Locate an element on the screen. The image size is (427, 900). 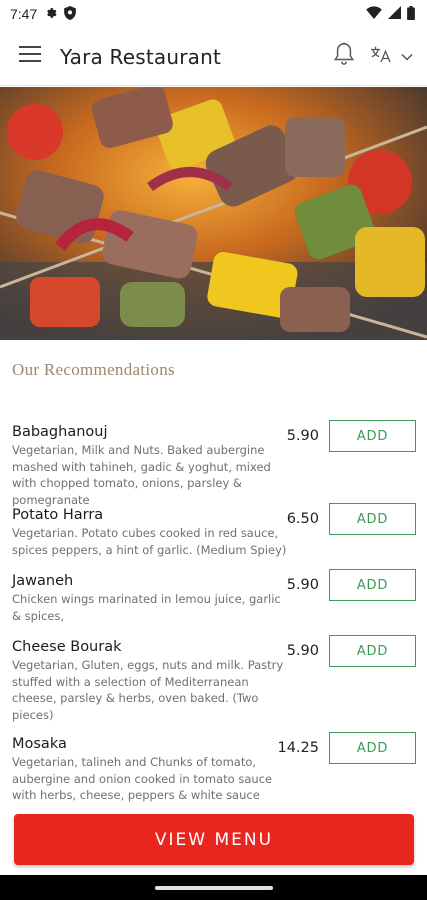
language-icon is located at coordinates (381, 56).